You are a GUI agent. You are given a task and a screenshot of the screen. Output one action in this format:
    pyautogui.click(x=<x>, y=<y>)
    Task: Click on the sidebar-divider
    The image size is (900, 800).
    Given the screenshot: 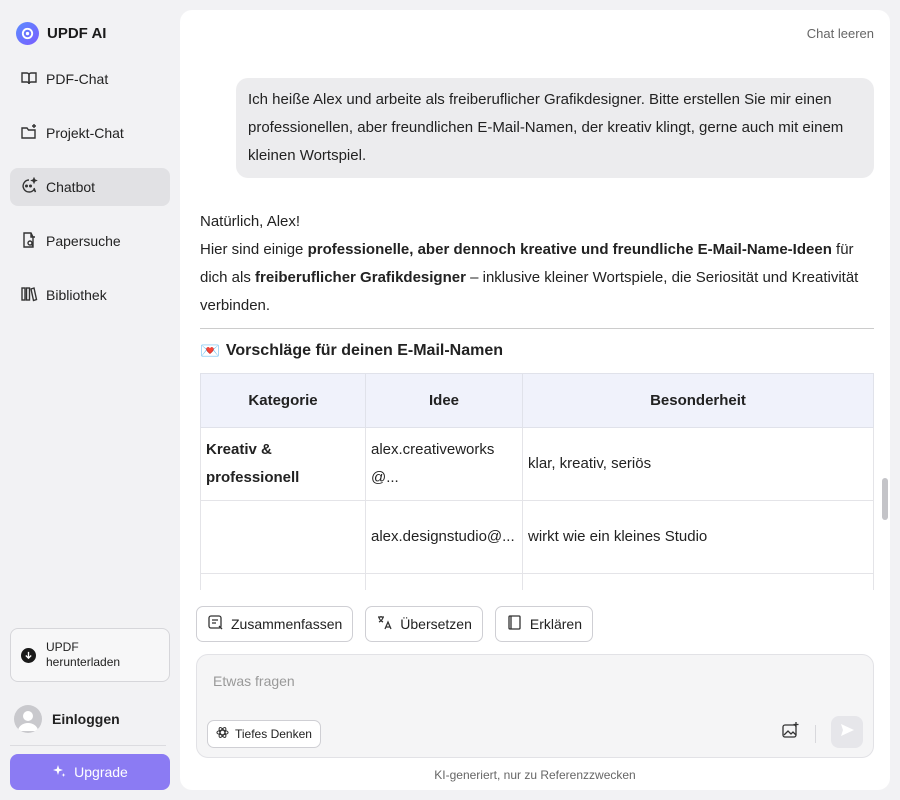 What is the action you would take?
    pyautogui.click(x=88, y=745)
    